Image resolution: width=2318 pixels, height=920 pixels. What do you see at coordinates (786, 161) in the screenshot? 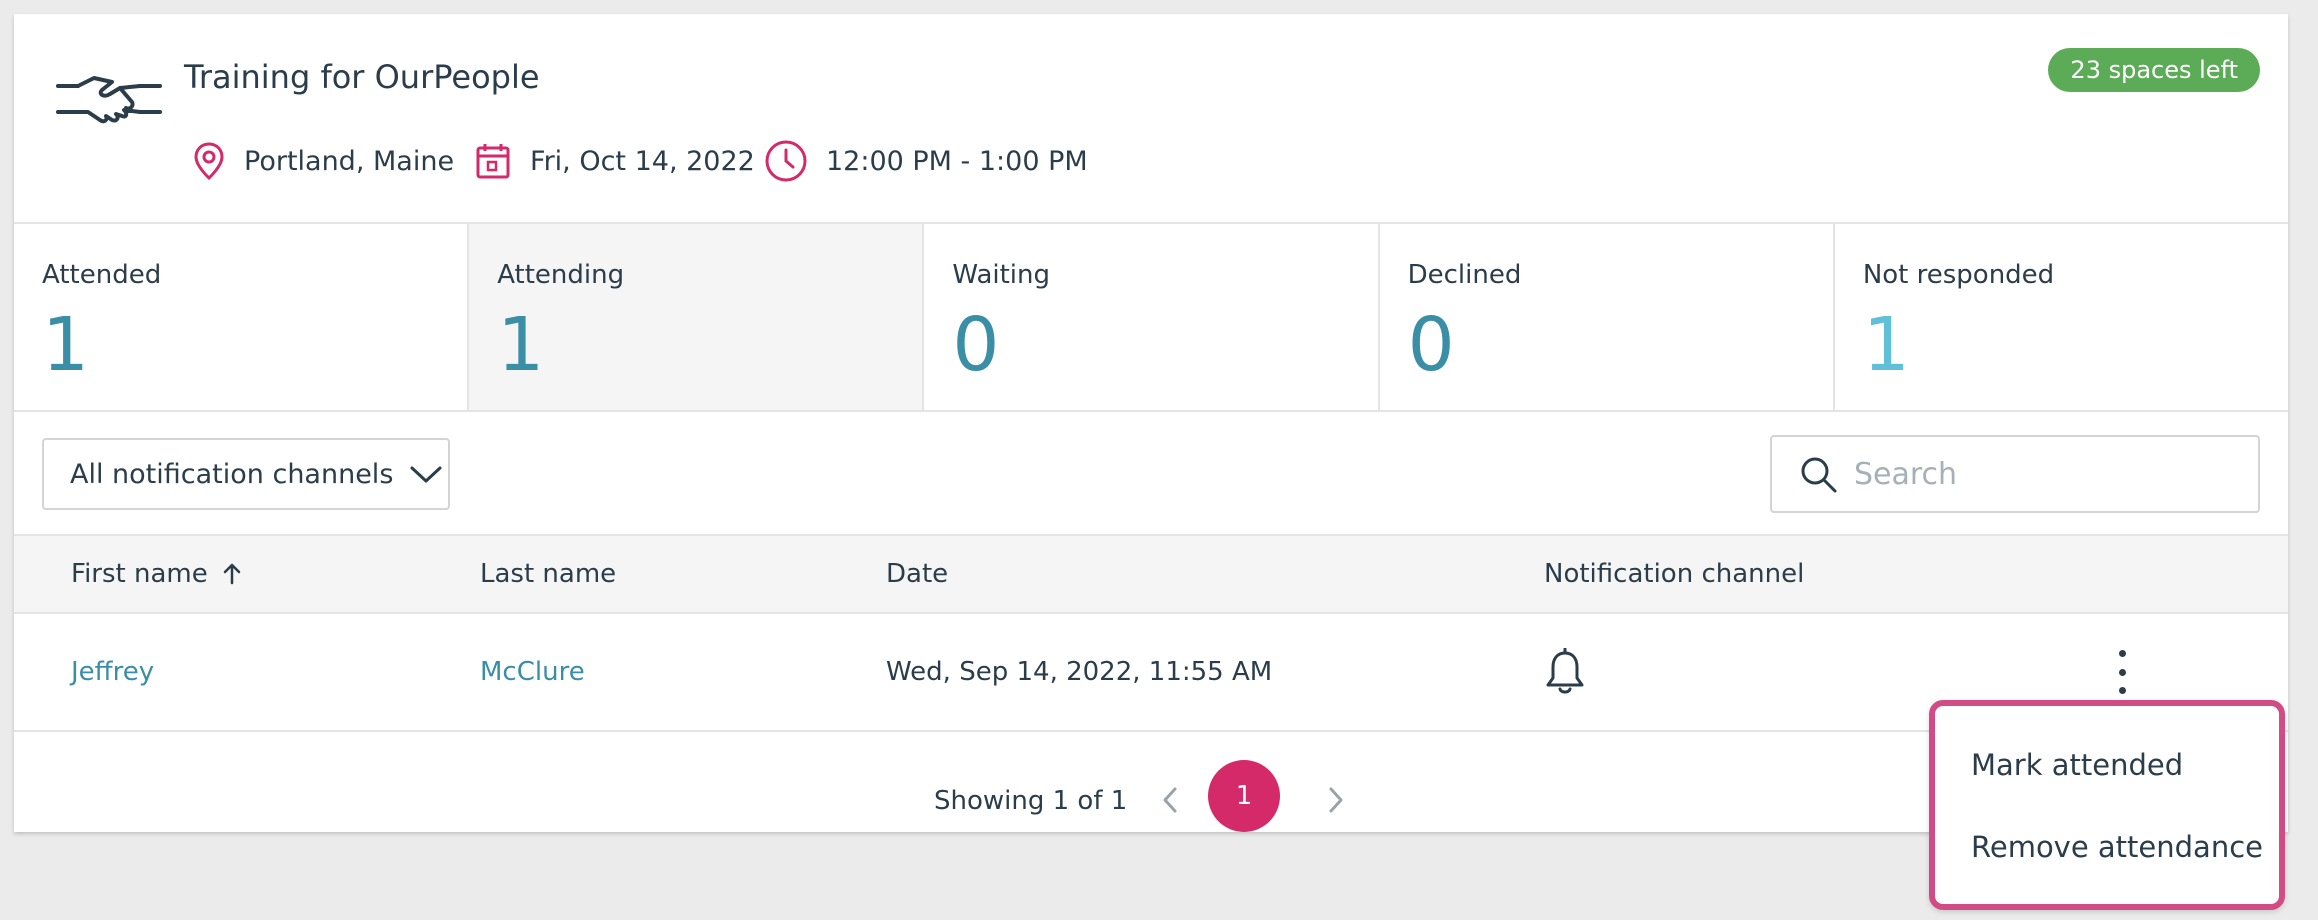
I see `clock-icon` at bounding box center [786, 161].